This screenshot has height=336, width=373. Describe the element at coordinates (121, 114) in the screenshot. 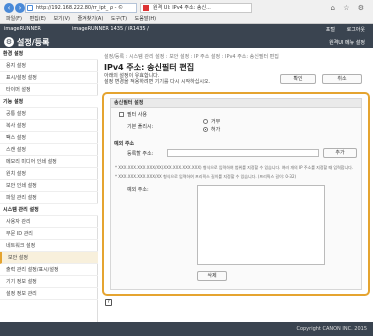

I see `use-filter-checkbox` at that location.